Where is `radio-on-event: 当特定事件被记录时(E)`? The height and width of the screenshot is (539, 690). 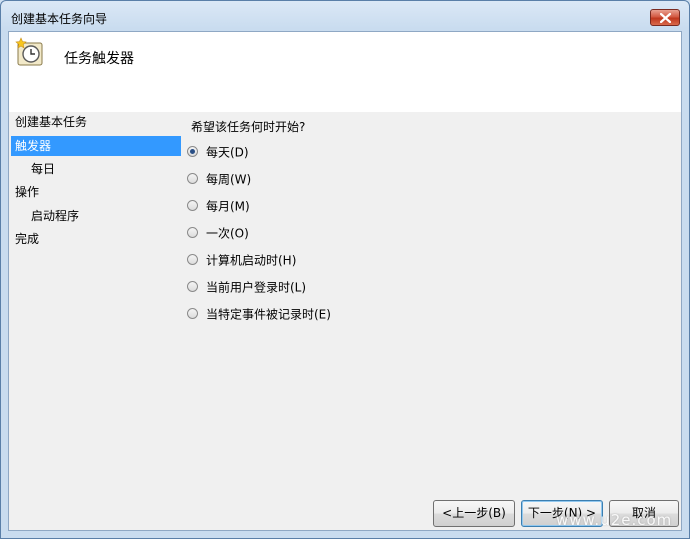
radio-on-event: 当特定事件被记录时(E) is located at coordinates (259, 314).